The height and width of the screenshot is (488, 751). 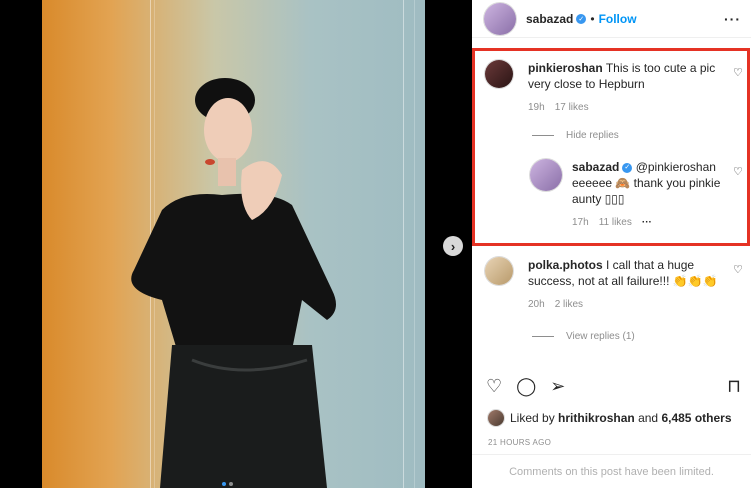 What do you see at coordinates (499, 271) in the screenshot?
I see `commenter-avatar` at bounding box center [499, 271].